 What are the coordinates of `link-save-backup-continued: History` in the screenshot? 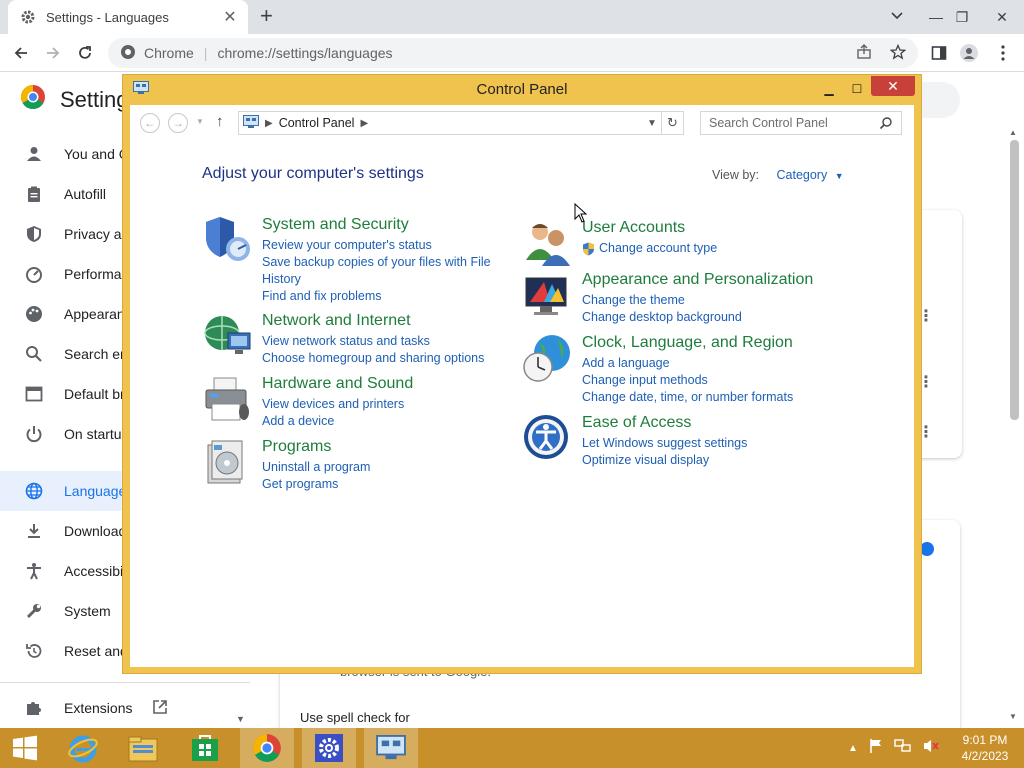 It's located at (376, 279).